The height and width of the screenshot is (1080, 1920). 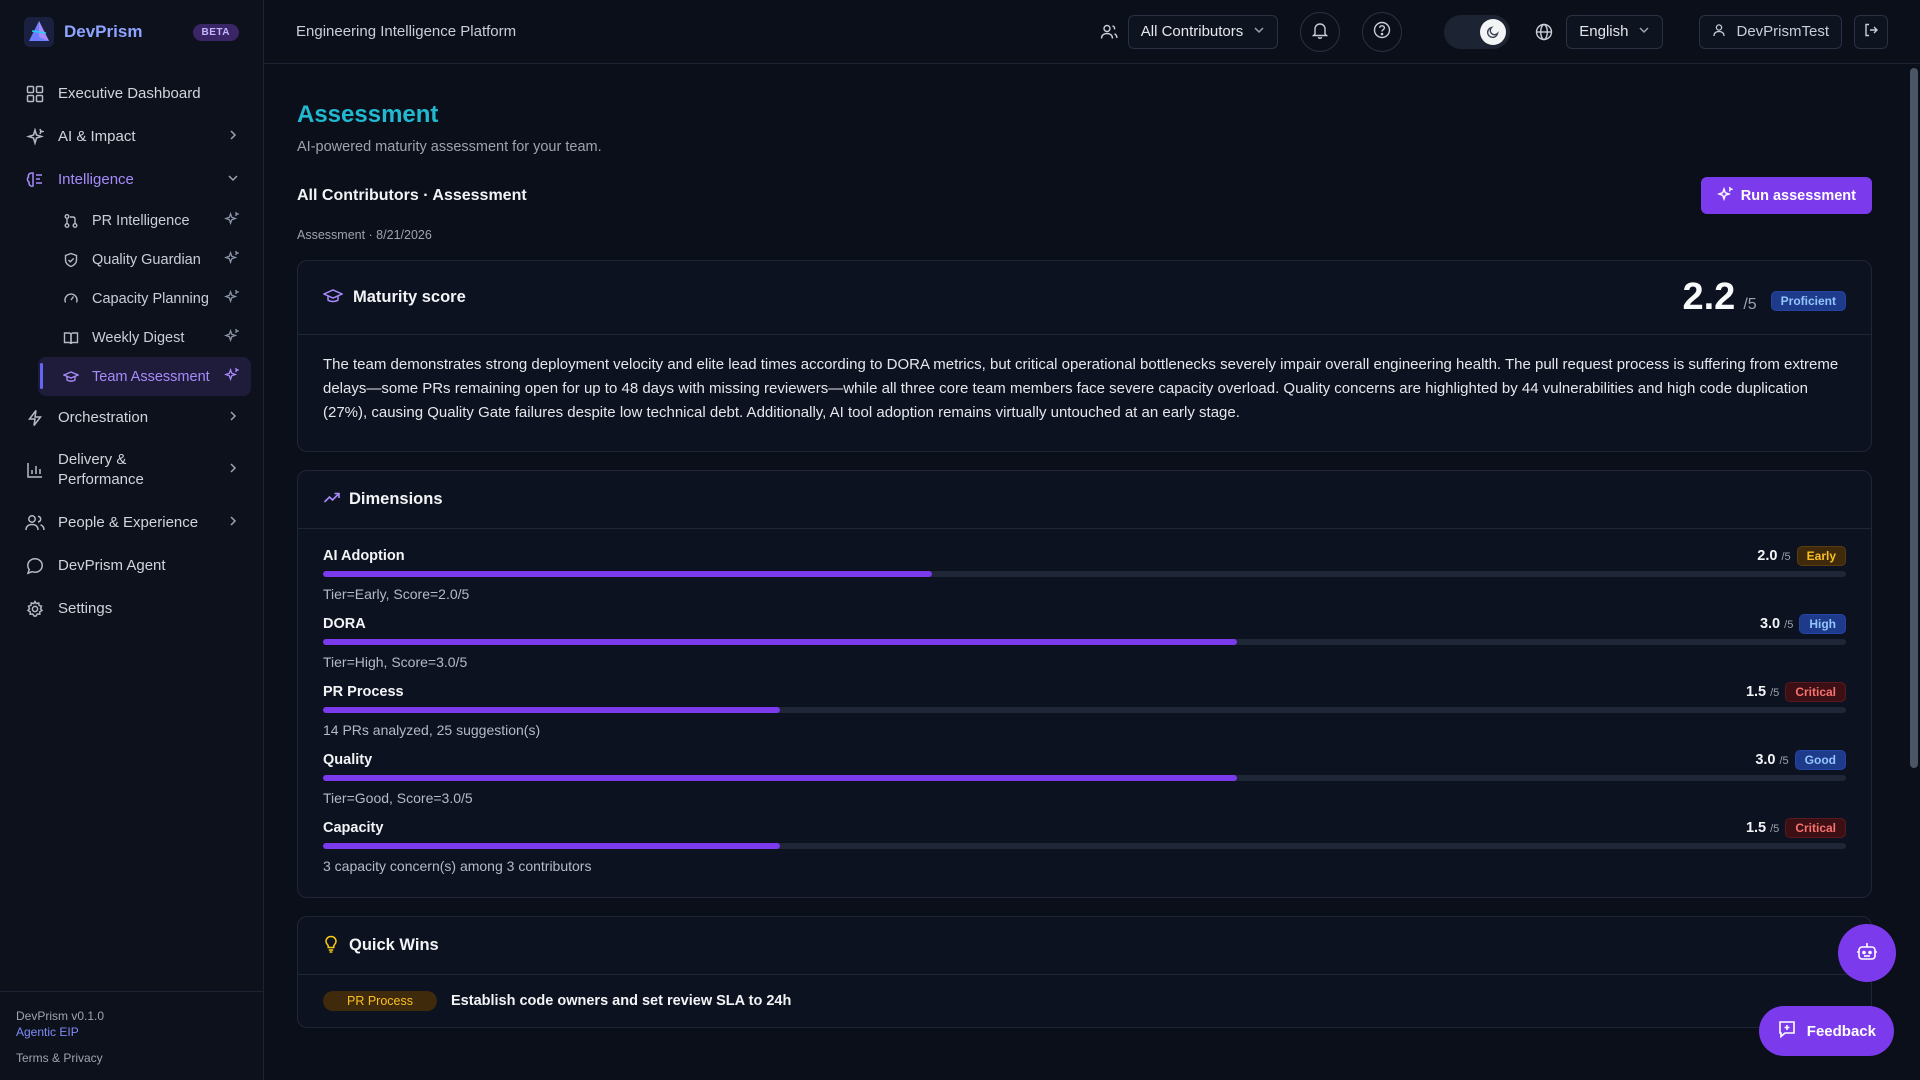 I want to click on dimension-name: Capacity, so click(x=353, y=828).